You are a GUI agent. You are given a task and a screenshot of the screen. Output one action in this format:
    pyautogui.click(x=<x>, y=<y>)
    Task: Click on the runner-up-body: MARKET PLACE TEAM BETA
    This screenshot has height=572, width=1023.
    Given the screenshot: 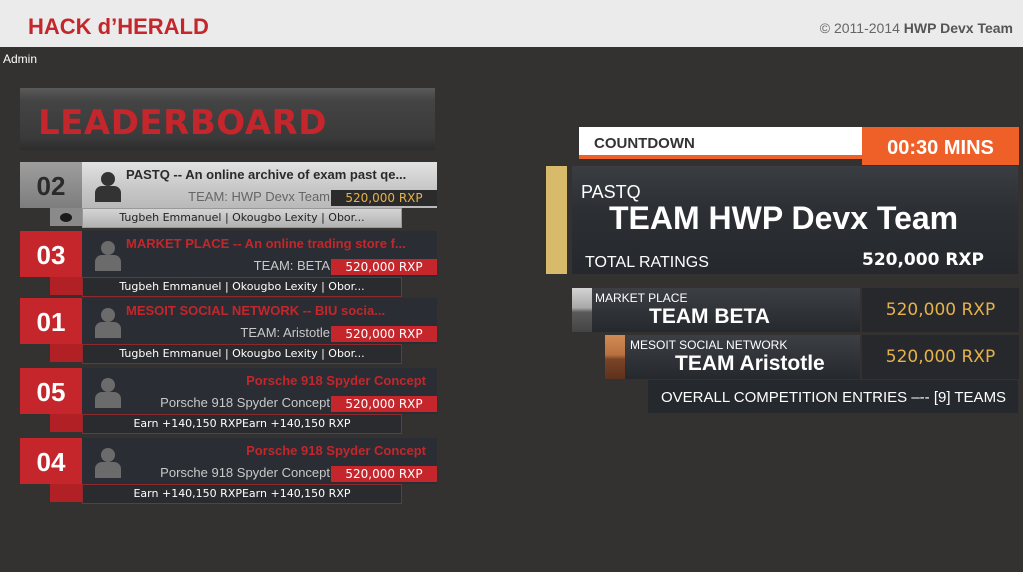 What is the action you would take?
    pyautogui.click(x=726, y=310)
    